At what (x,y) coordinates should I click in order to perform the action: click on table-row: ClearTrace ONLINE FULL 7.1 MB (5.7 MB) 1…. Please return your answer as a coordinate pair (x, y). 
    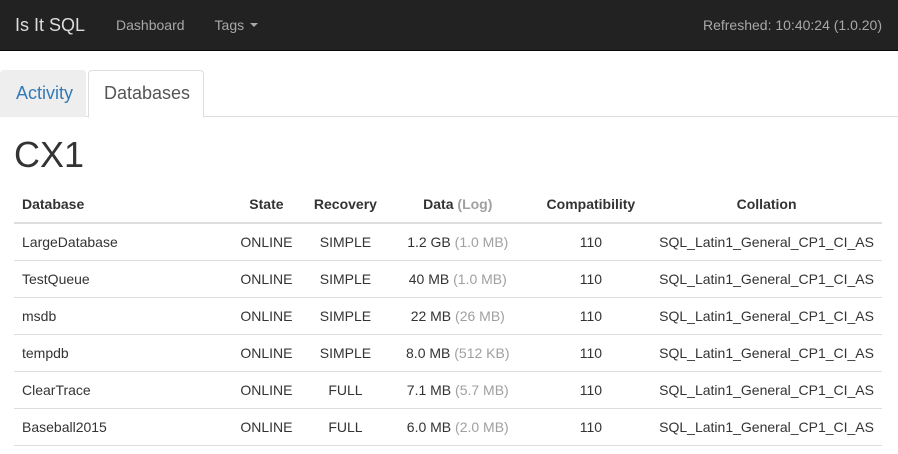
    Looking at the image, I should click on (448, 390).